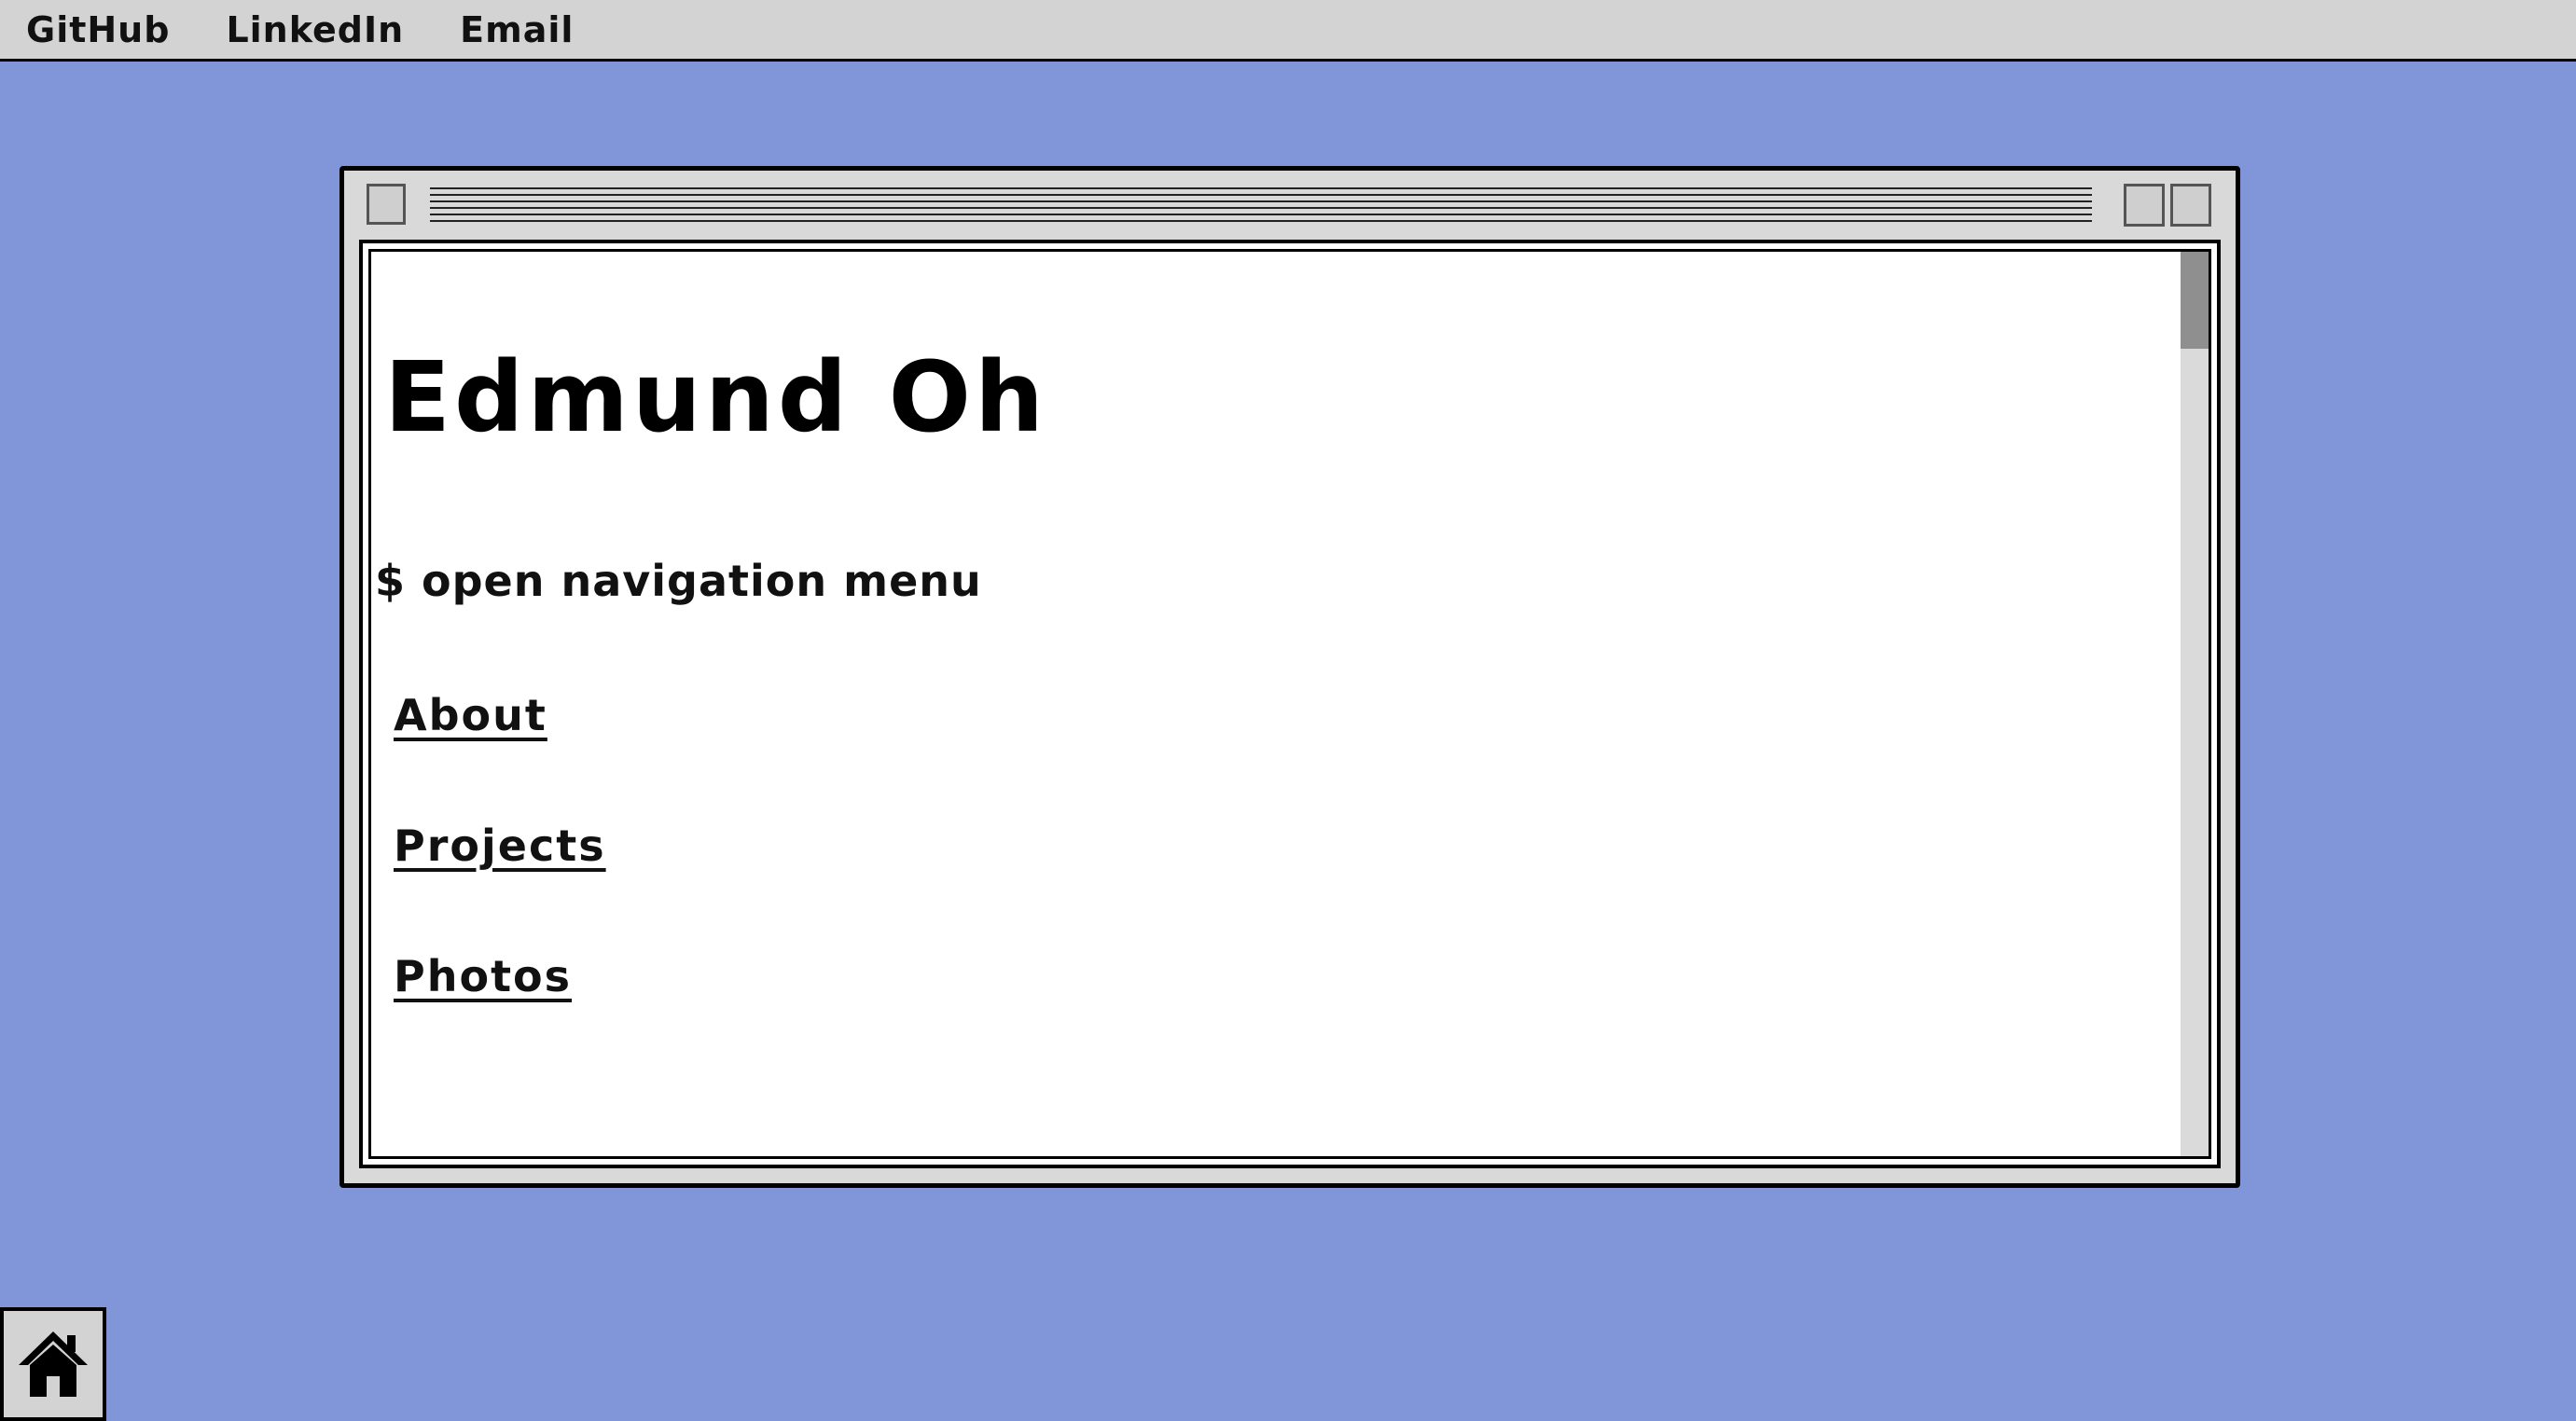 The image size is (2576, 1421). What do you see at coordinates (2190, 205) in the screenshot?
I see `zoom-box` at bounding box center [2190, 205].